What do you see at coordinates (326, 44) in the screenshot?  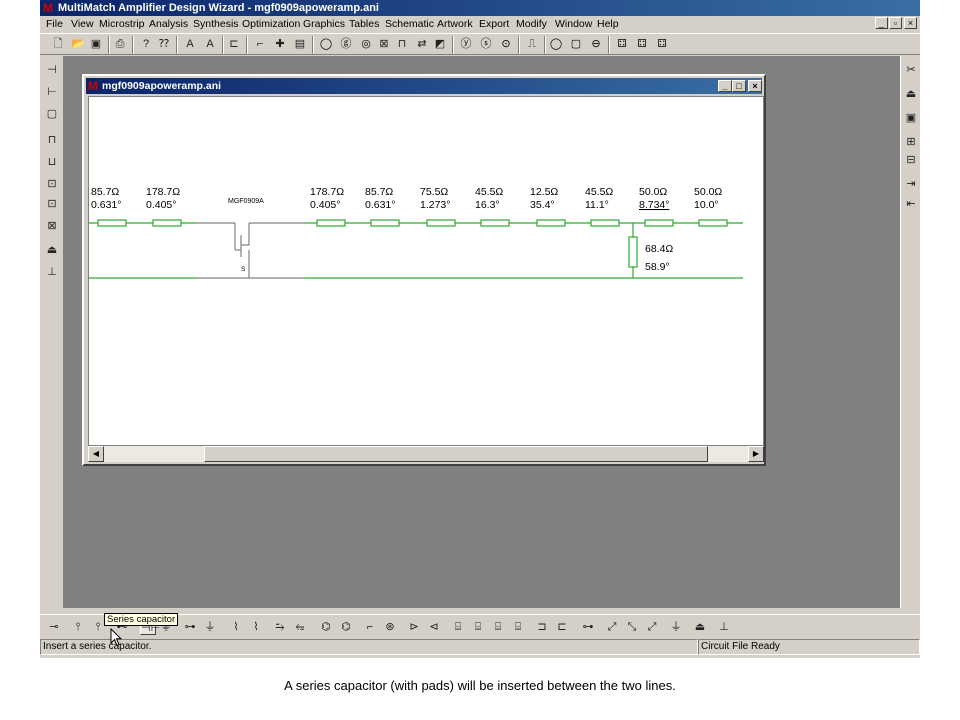 I see `smith-chart-icon: ◯` at bounding box center [326, 44].